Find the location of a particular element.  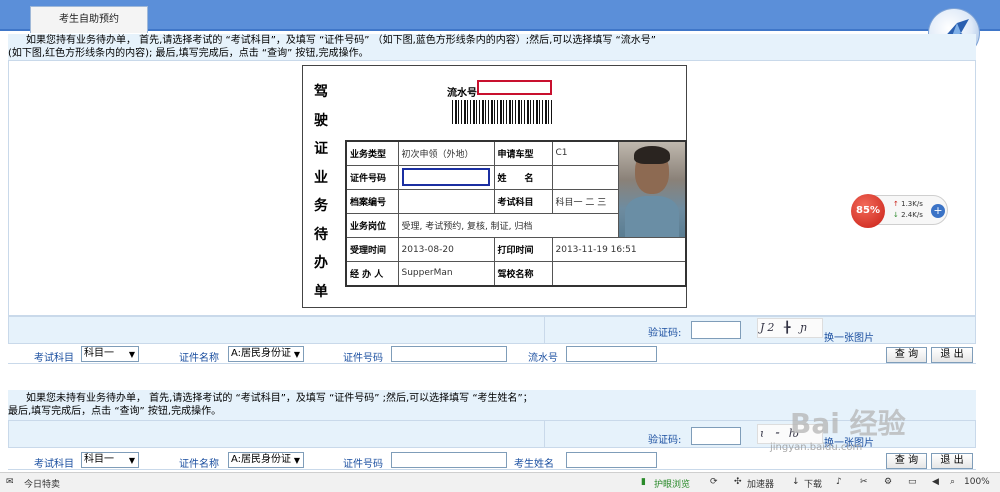

barcode-icon is located at coordinates (502, 112).